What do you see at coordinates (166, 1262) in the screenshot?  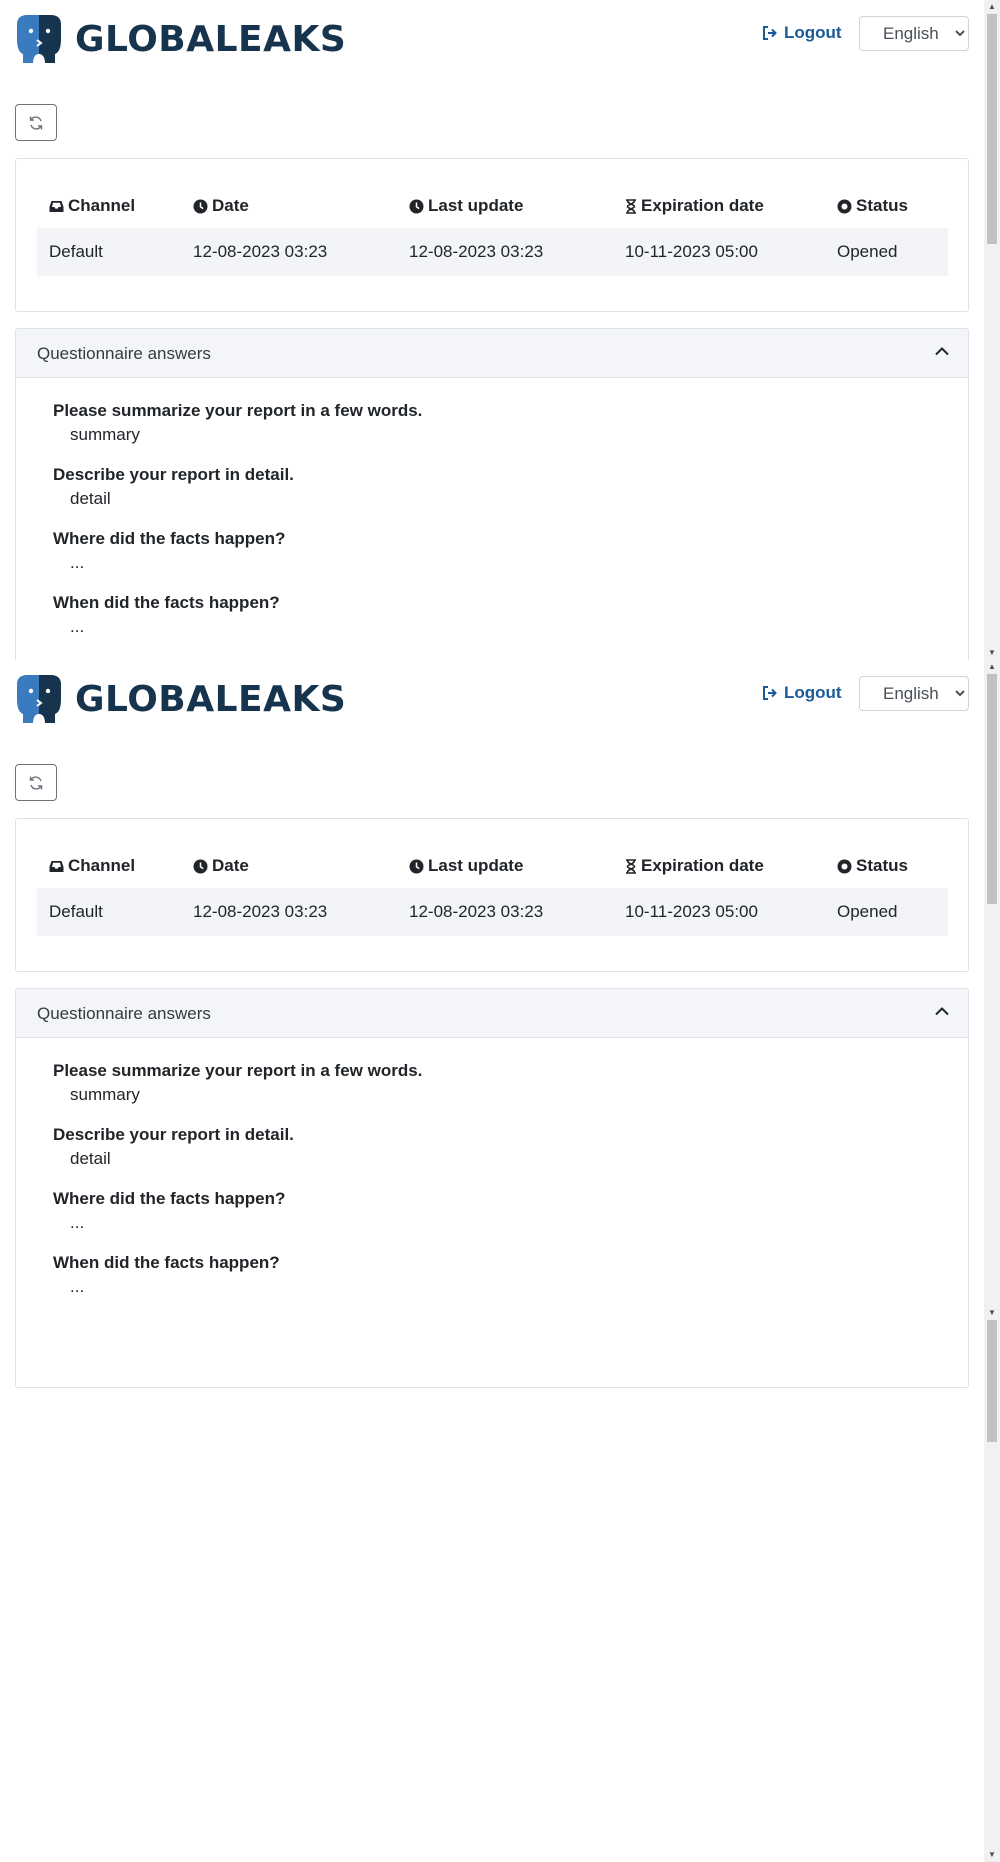 I see `question-label: When did the facts happen?` at bounding box center [166, 1262].